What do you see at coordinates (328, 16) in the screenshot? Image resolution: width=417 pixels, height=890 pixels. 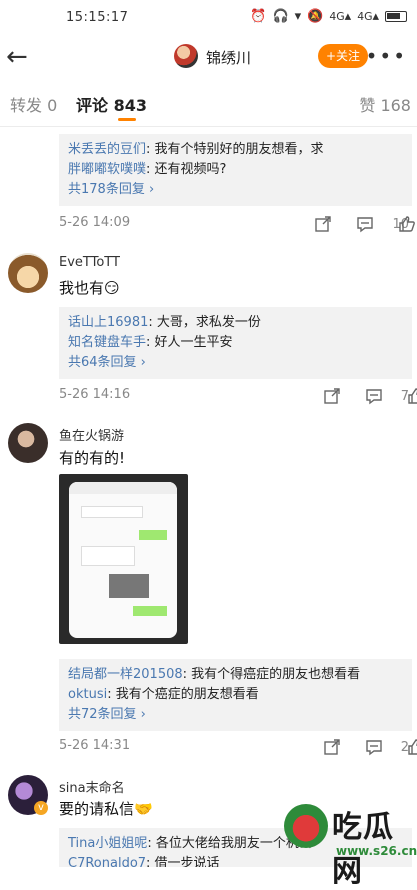 I see `status-icons: ⏰ 🎧 ▾ 🔕 4G▴ 4G▴` at bounding box center [328, 16].